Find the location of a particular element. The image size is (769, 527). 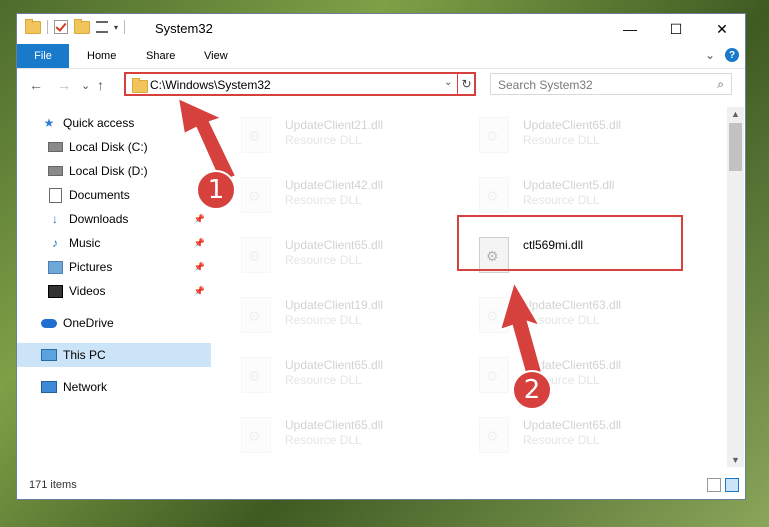

new-folder-icon is located at coordinates (82, 26).